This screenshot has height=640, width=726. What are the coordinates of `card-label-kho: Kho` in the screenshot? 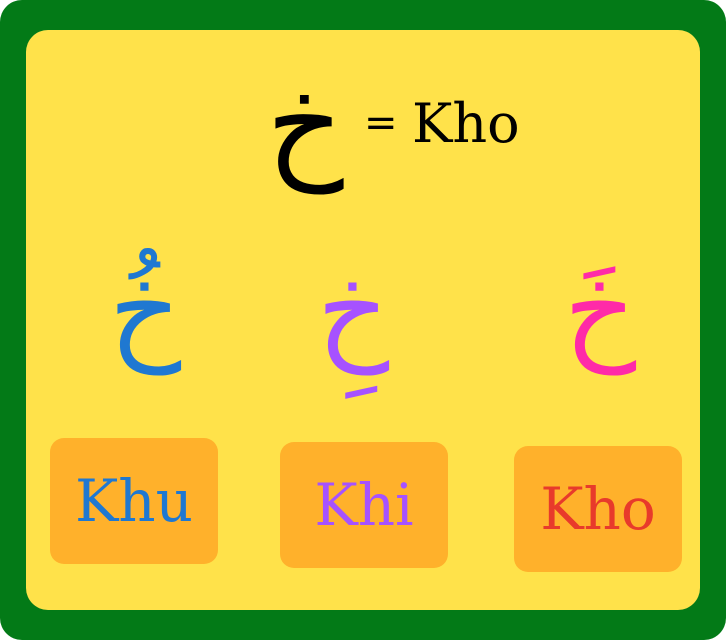 It's located at (598, 509).